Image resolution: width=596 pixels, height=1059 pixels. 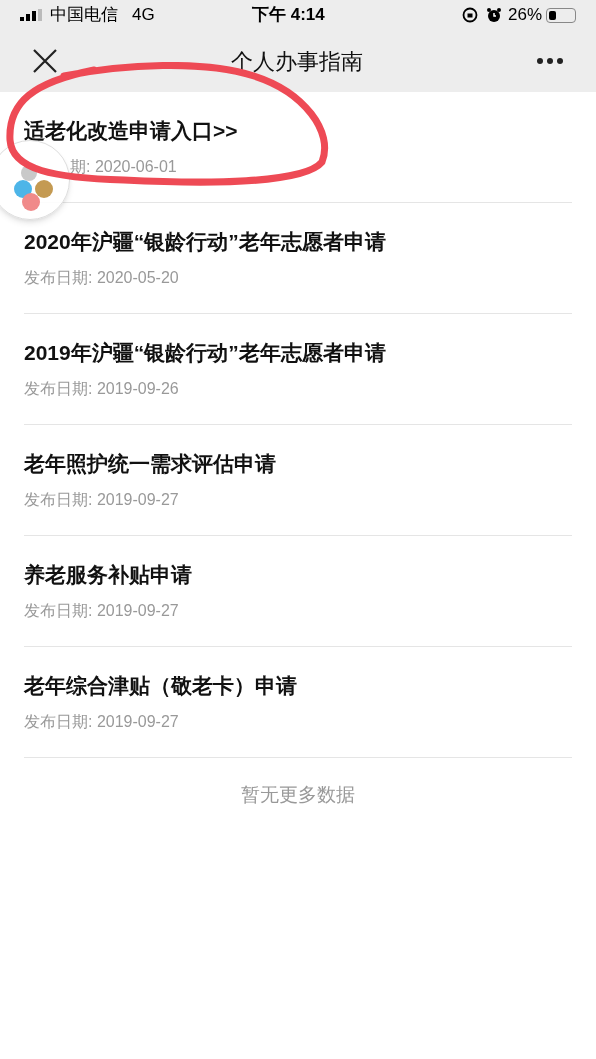 I want to click on item-title: 老年综合津贴（敬老卡）申请, so click(x=161, y=686).